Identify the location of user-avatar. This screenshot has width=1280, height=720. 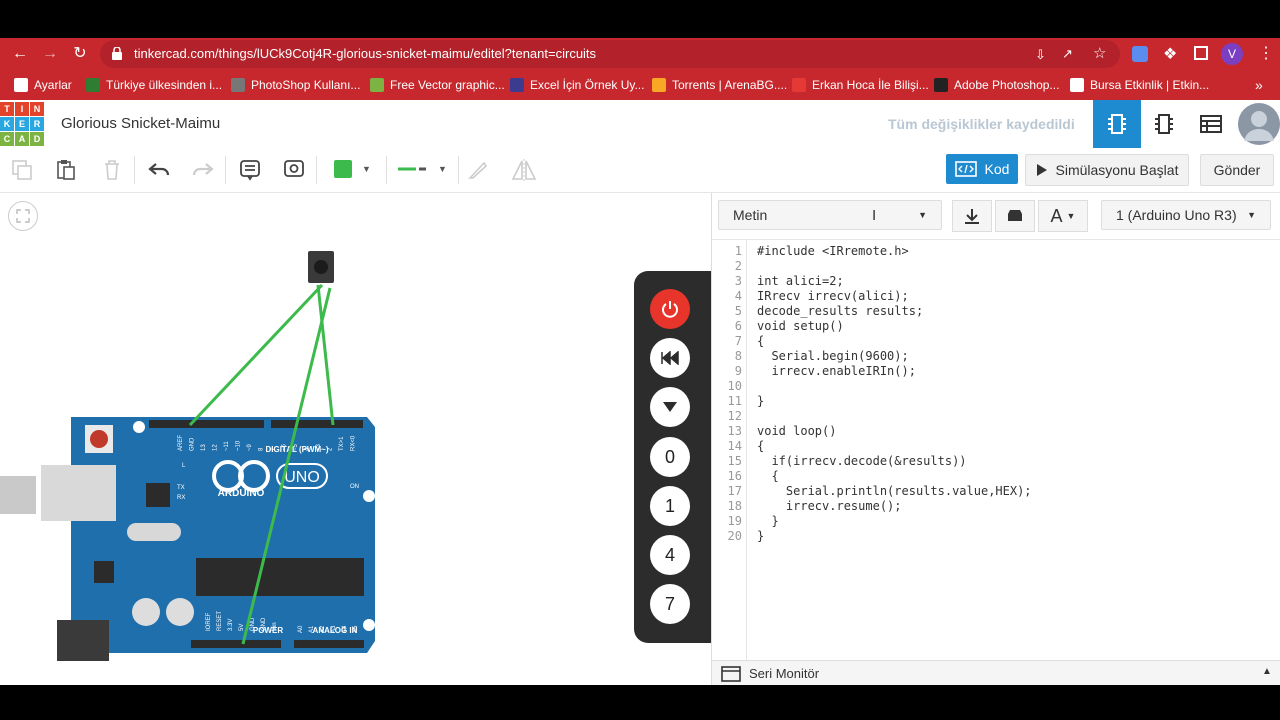
(1259, 124).